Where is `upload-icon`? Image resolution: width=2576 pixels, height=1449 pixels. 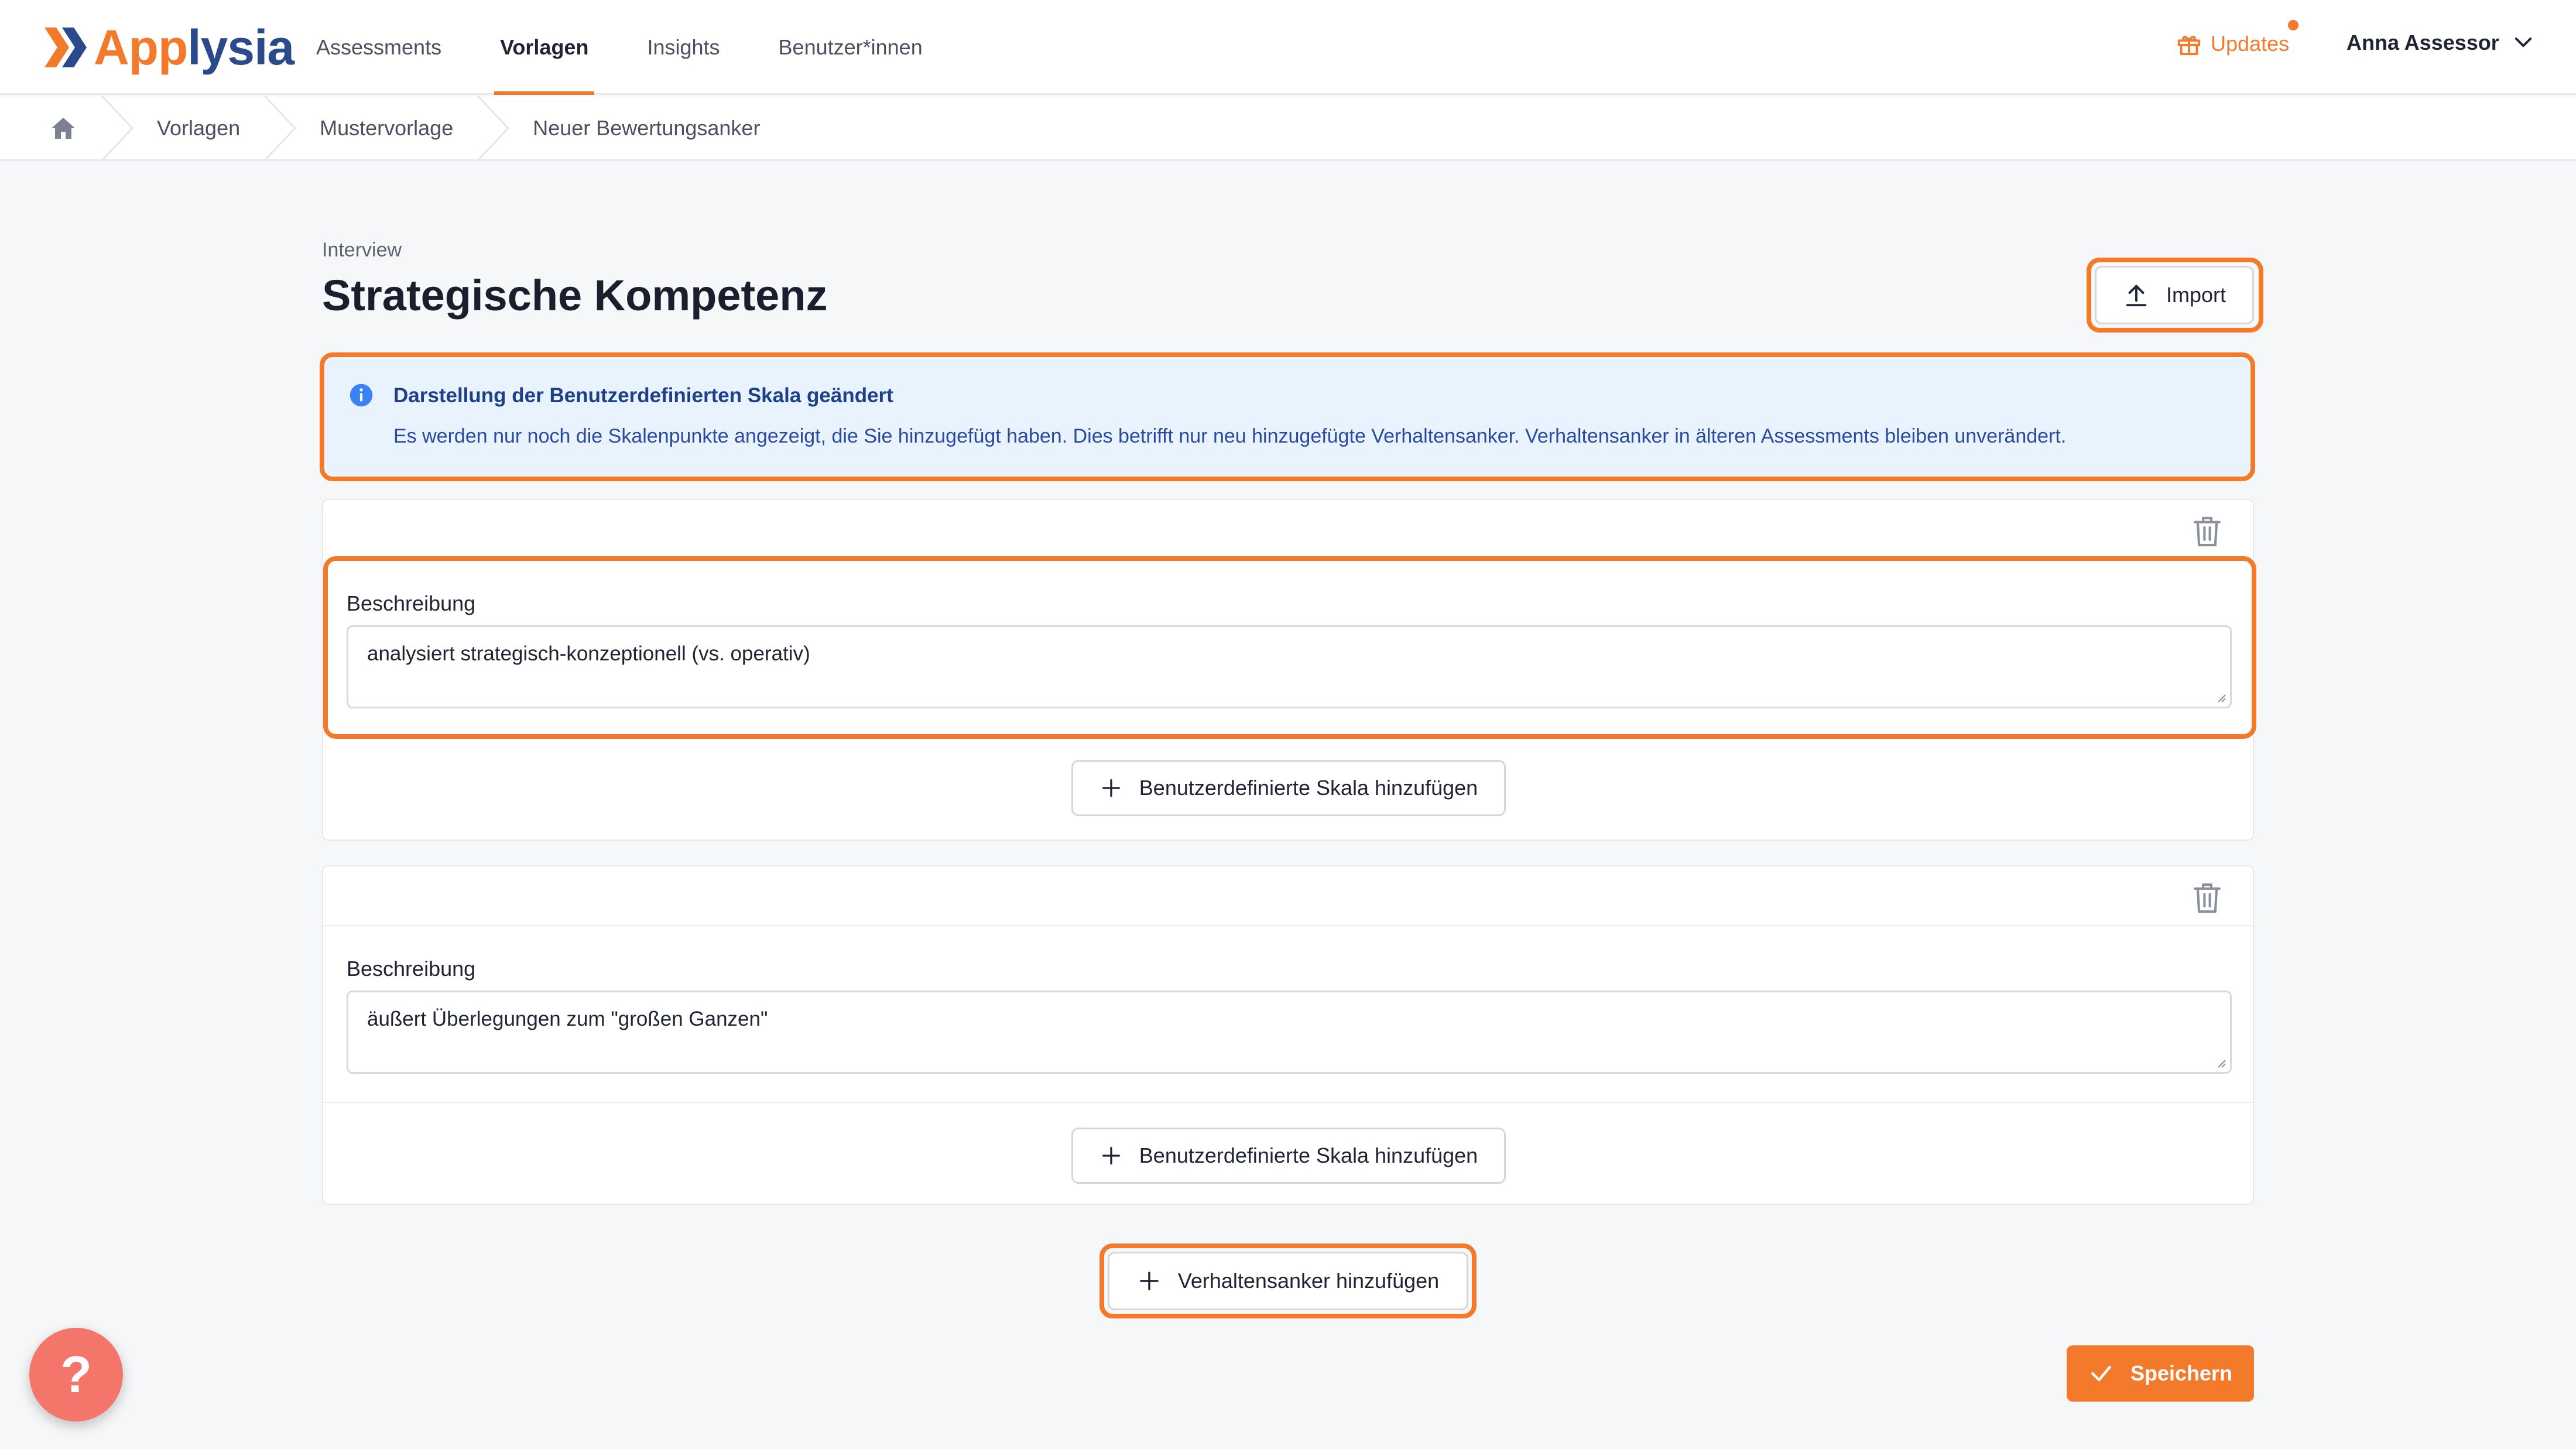 upload-icon is located at coordinates (2136, 296).